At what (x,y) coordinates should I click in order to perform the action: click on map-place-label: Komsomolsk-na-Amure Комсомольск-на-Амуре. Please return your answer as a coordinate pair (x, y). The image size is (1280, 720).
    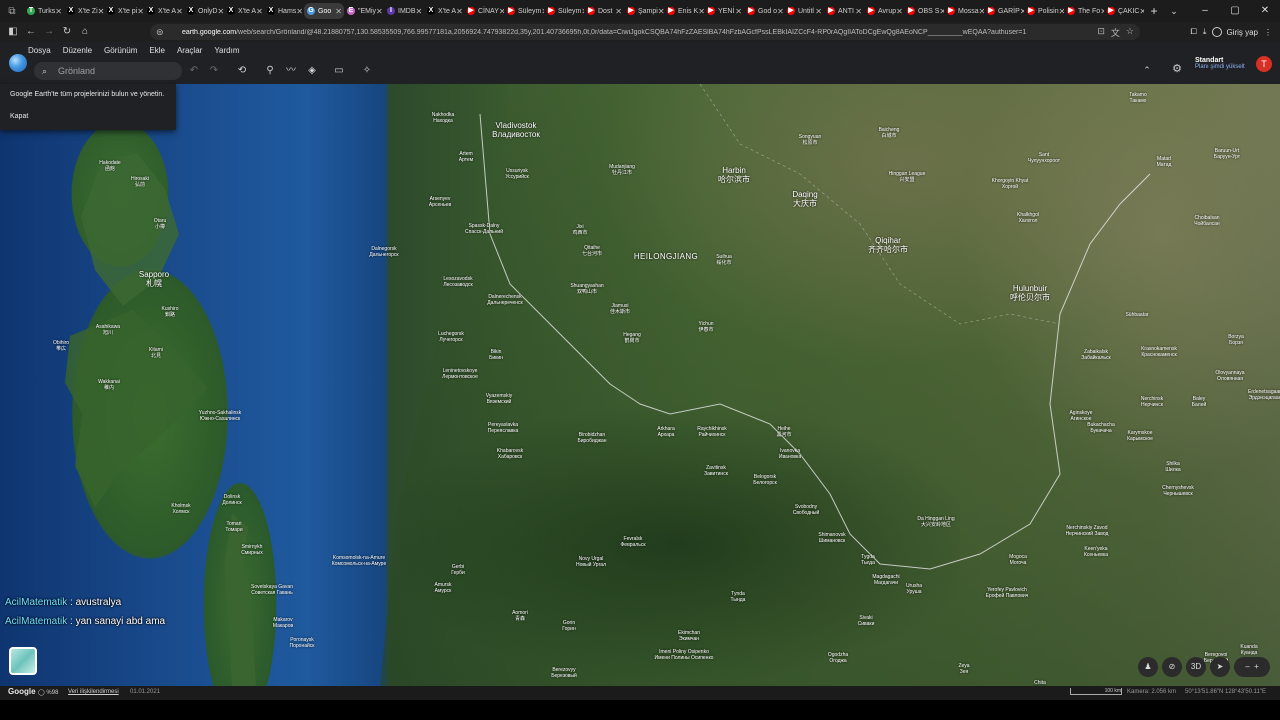
    Looking at the image, I should click on (359, 561).